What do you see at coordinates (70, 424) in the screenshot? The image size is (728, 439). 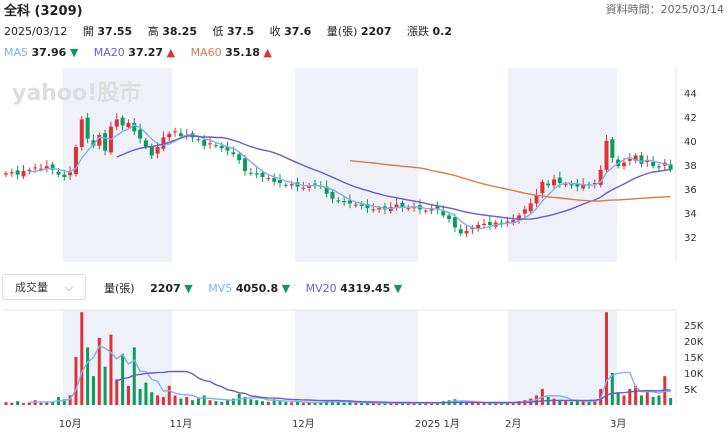 I see `month-label: 10月` at bounding box center [70, 424].